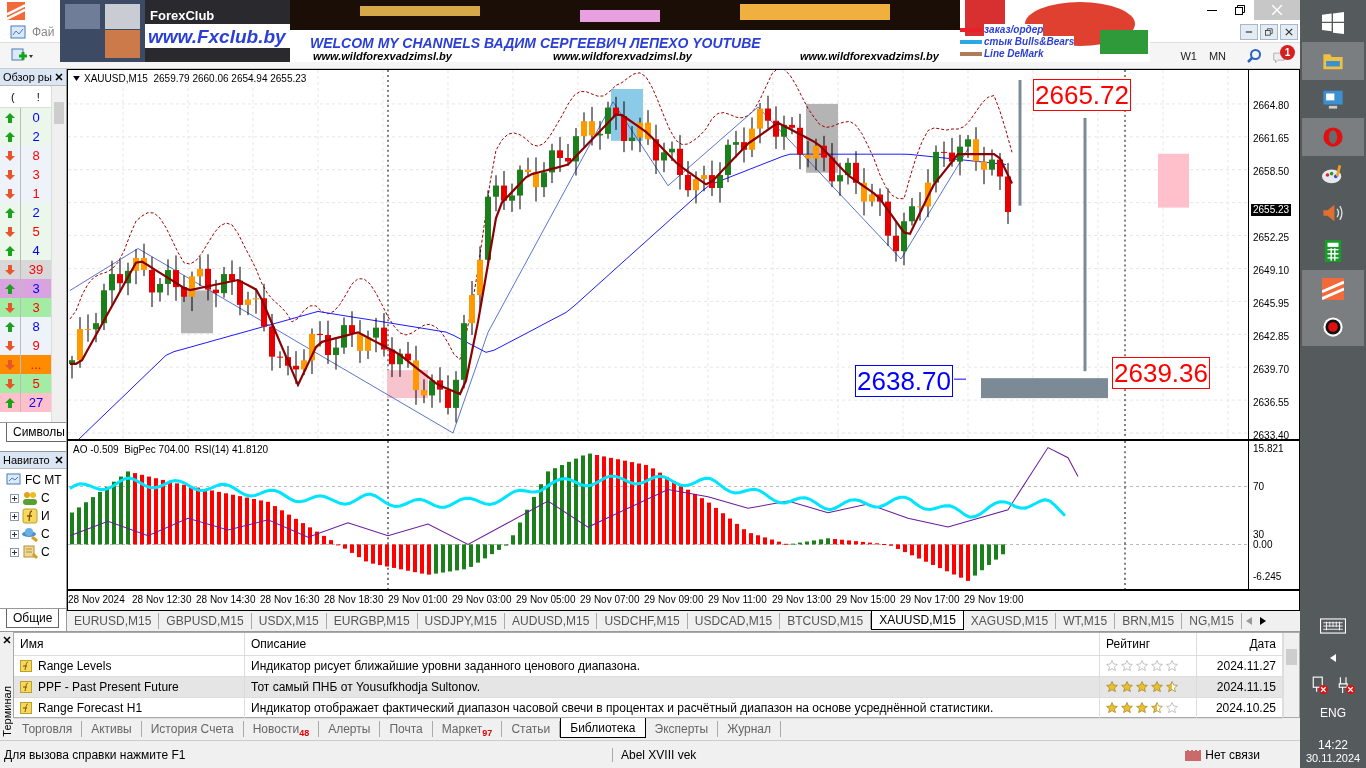 The image size is (1366, 768). I want to click on terminal-tab: Активы, so click(112, 729).